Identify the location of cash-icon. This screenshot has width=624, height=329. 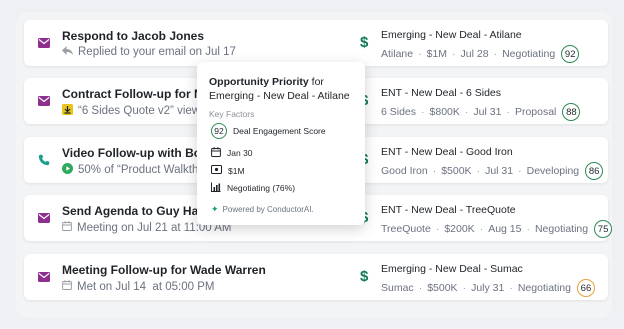
(216, 170).